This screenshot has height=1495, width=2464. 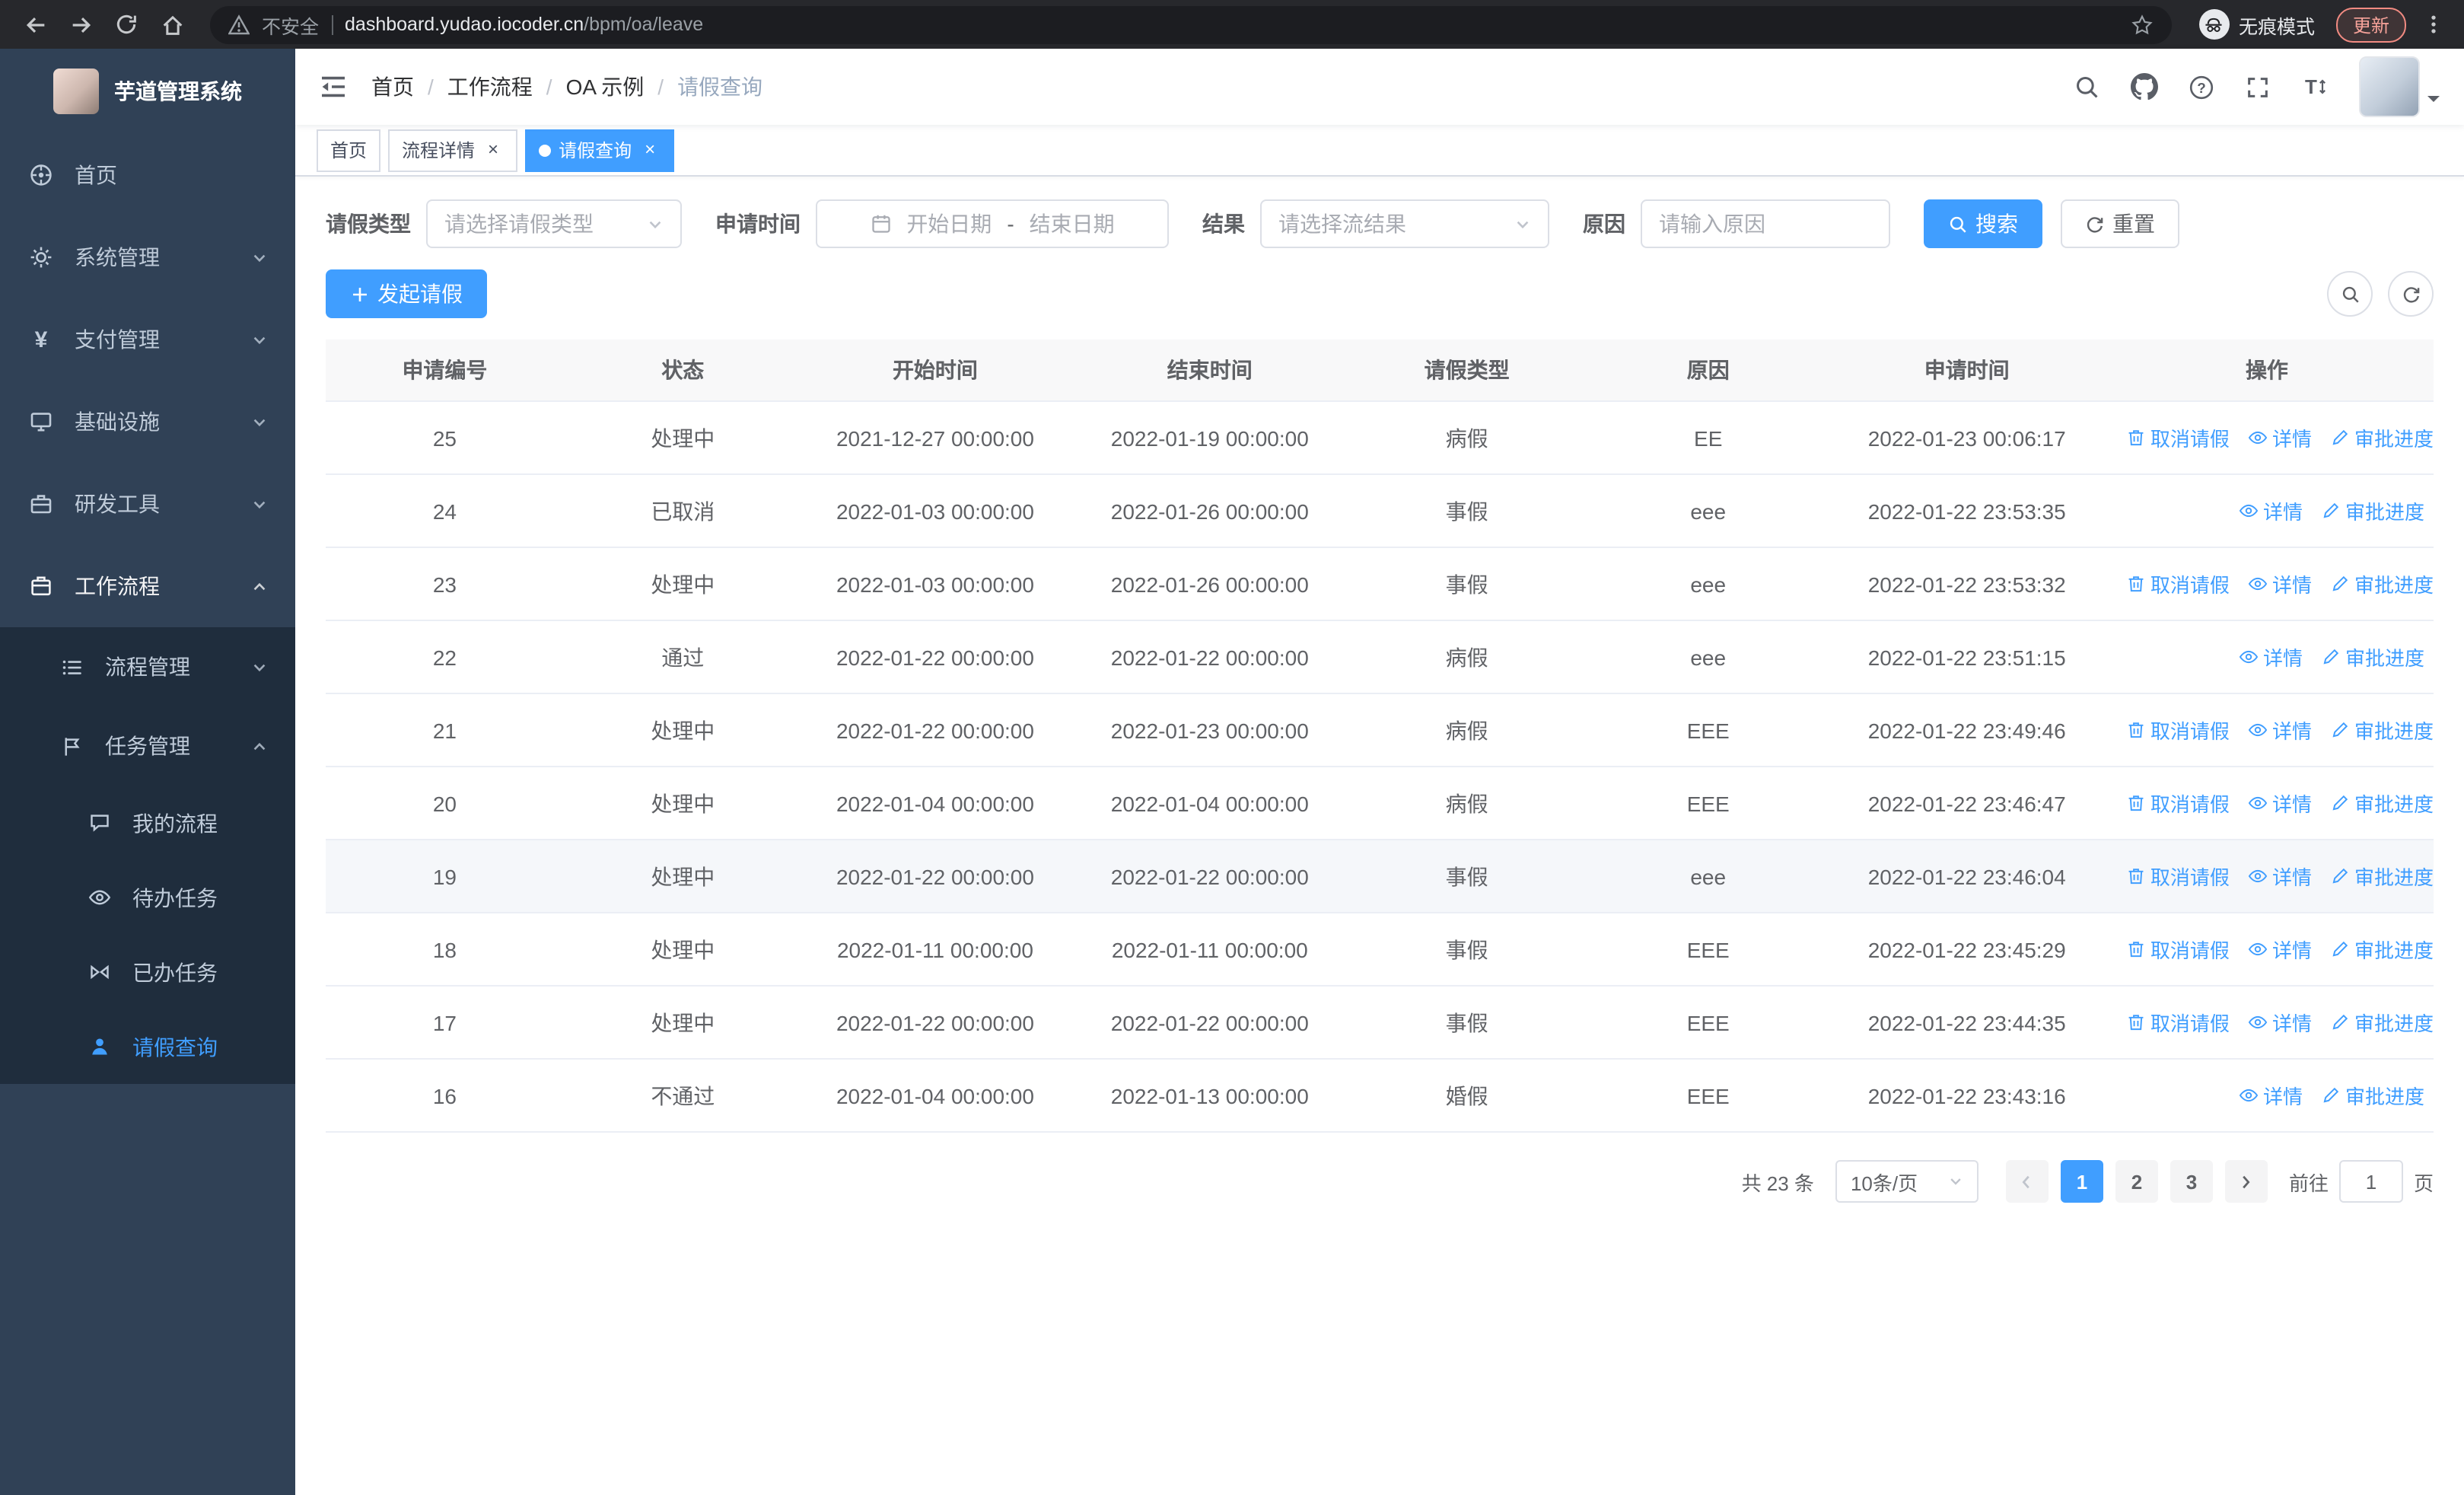 I want to click on user-menu, so click(x=2399, y=87).